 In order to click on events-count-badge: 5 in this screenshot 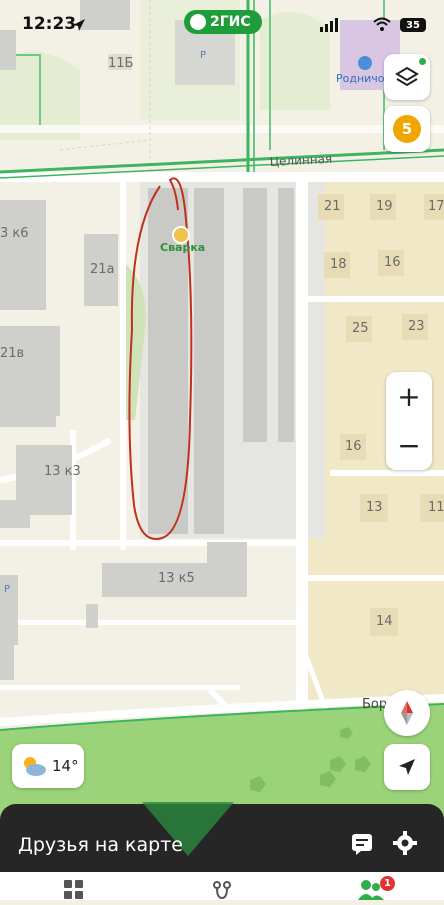, I will do `click(407, 129)`.